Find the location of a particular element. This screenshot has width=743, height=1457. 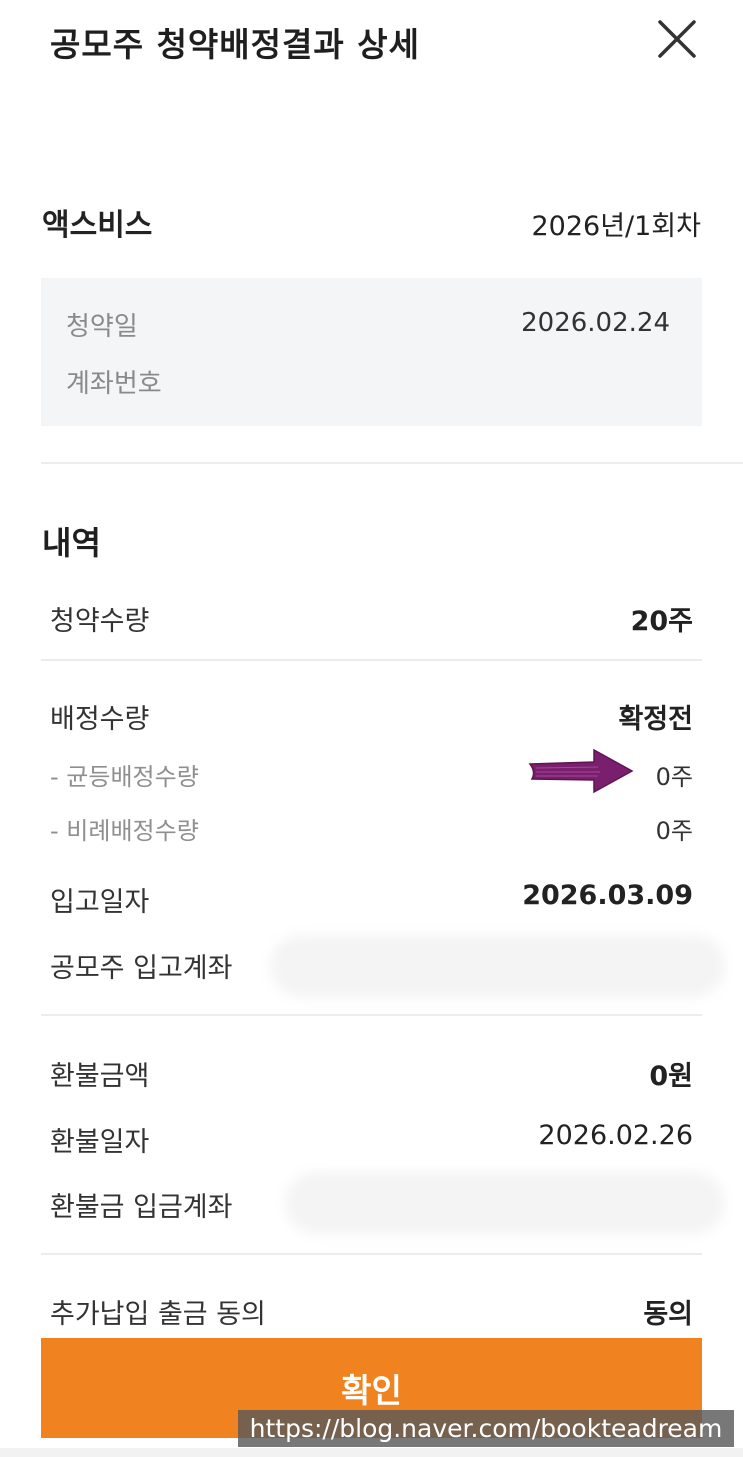

account-number-label: 계좌번호 is located at coordinates (114, 384).